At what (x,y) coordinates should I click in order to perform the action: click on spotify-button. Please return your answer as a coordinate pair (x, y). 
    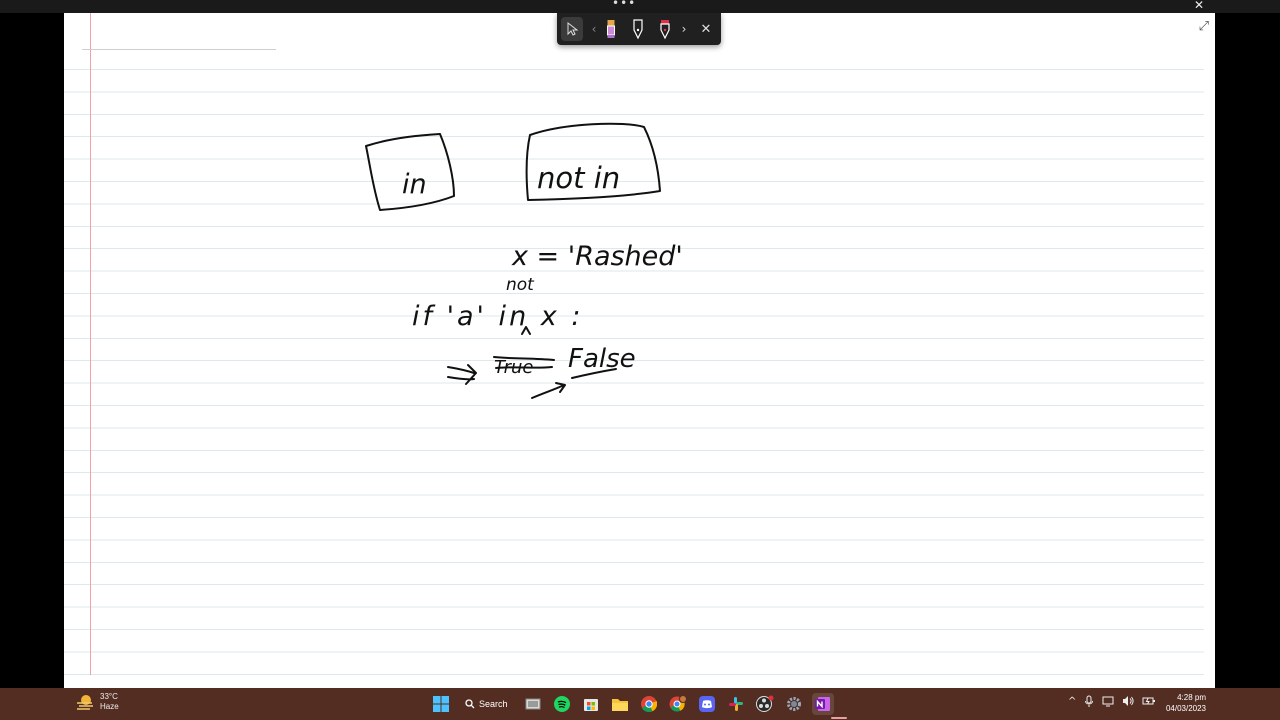
    Looking at the image, I should click on (562, 704).